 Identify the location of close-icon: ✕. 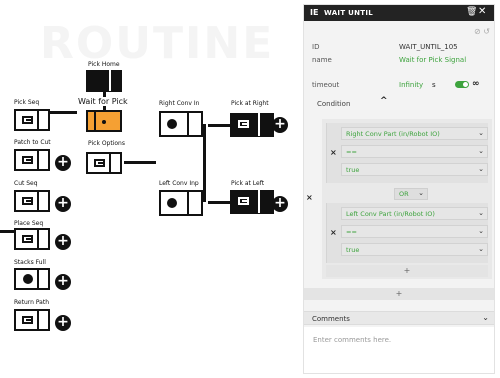
(482, 11).